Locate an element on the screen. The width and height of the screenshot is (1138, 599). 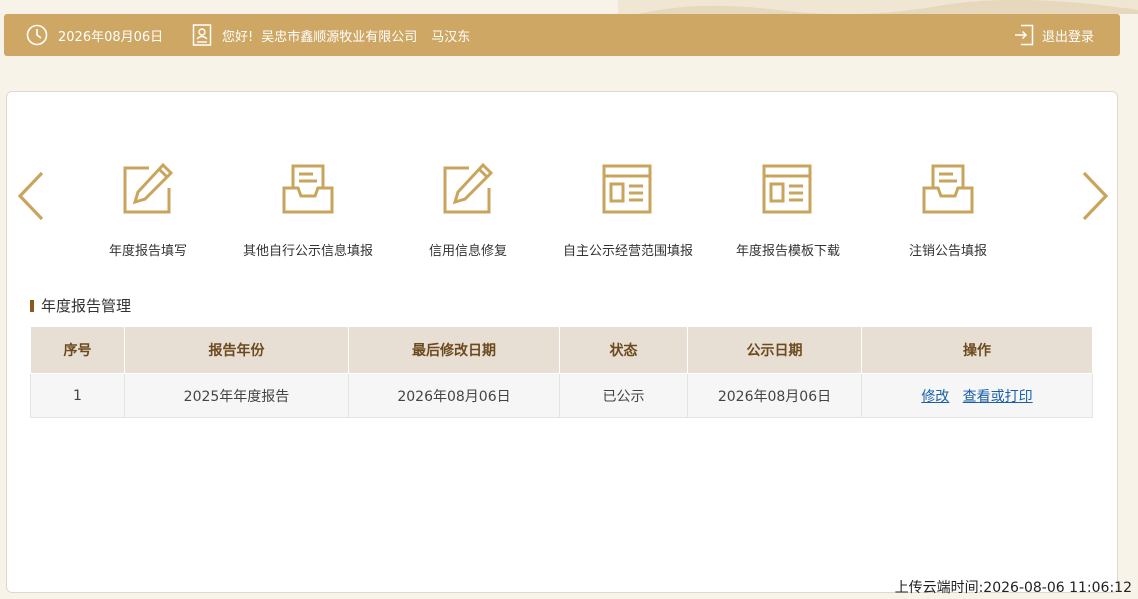
current-date: 2026年08月06日 is located at coordinates (111, 37).